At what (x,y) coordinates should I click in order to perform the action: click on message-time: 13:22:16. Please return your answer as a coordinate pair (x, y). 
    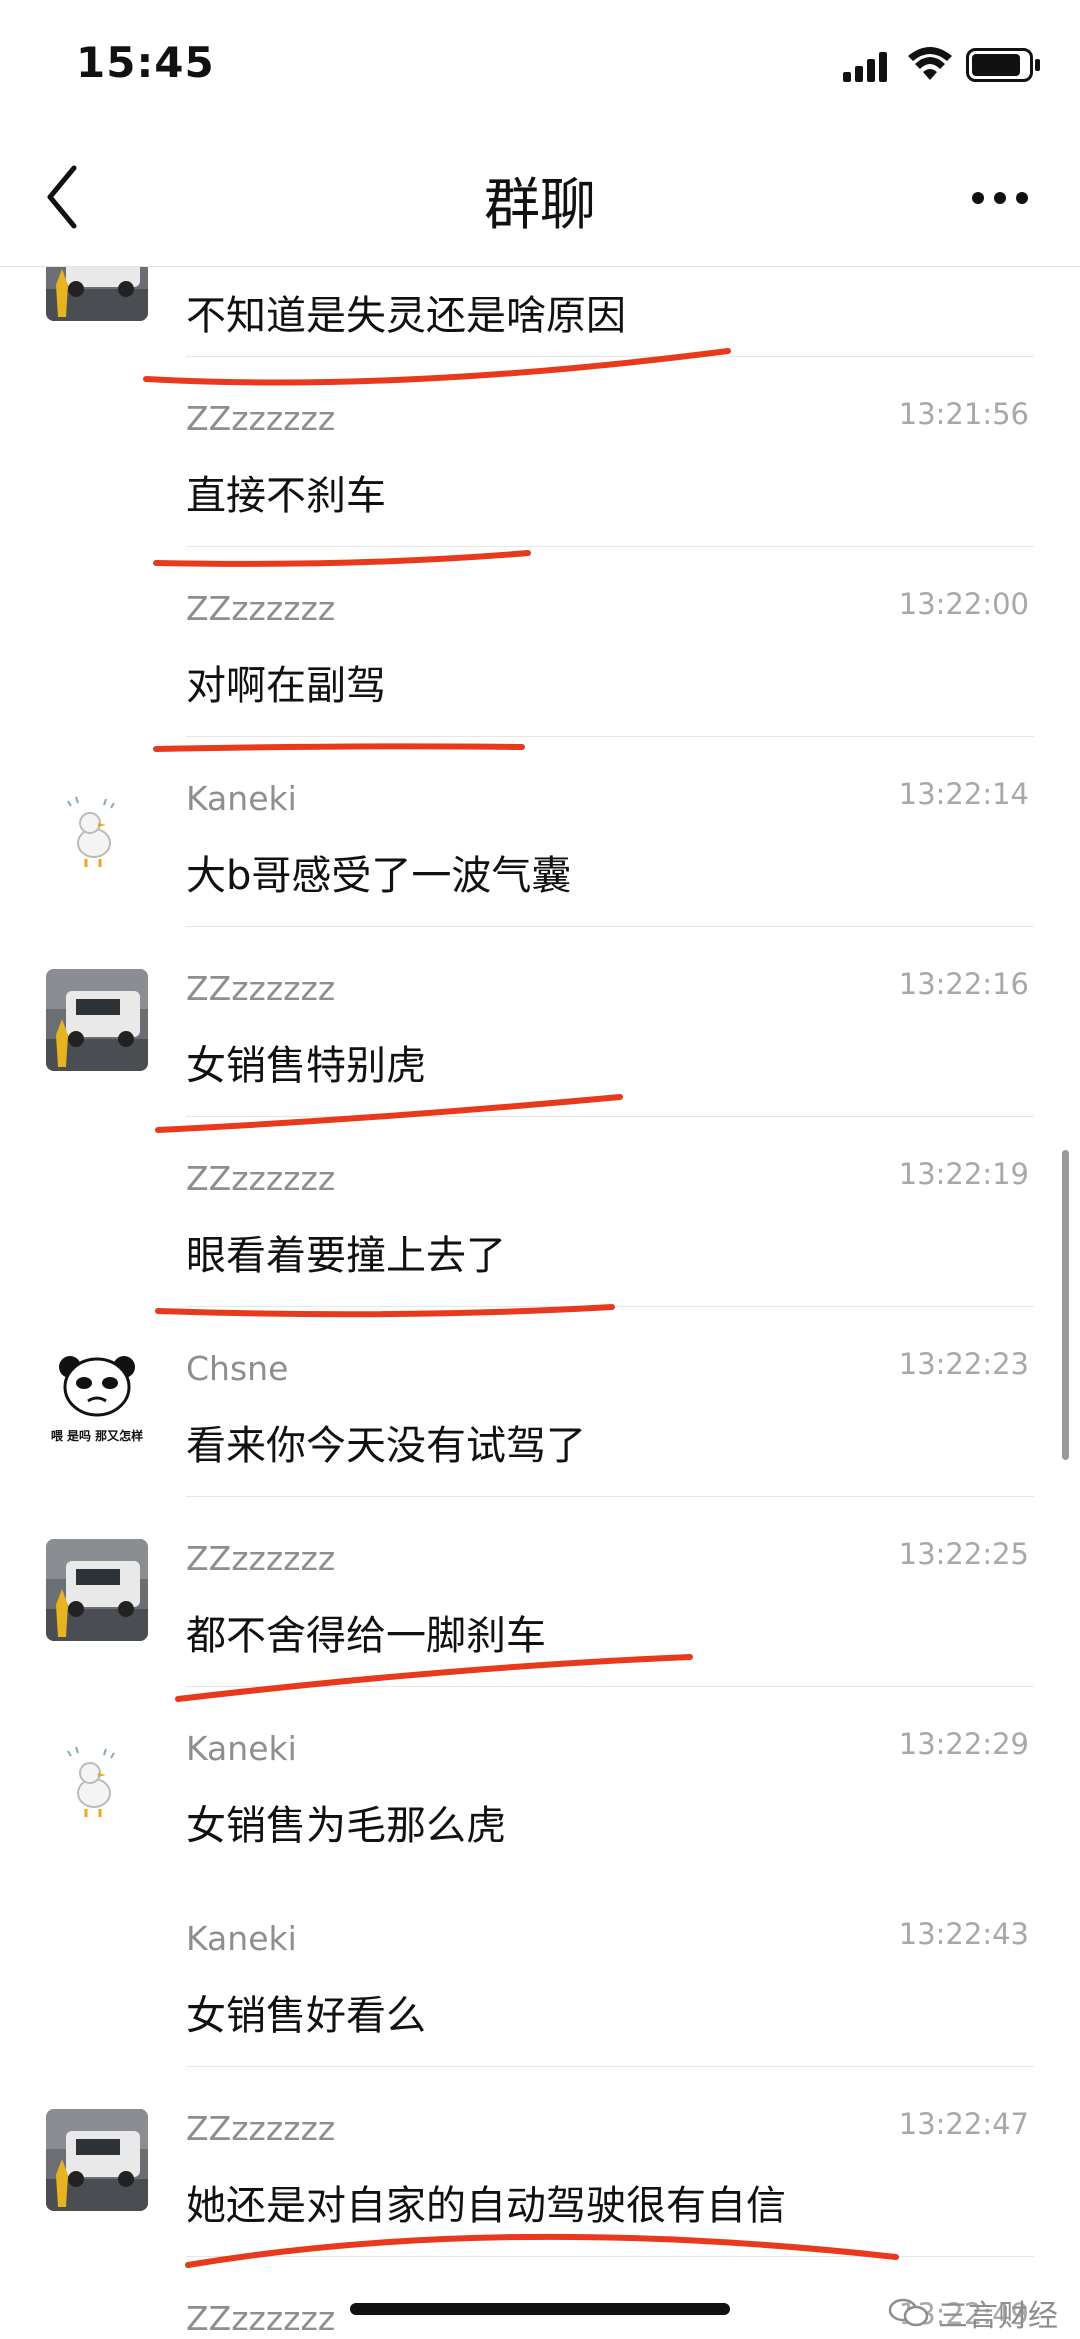
    Looking at the image, I should click on (963, 984).